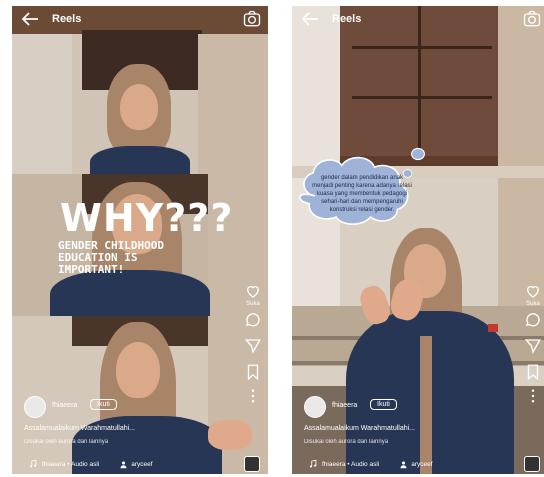 This screenshot has width=544, height=477. I want to click on thought-dot-large, so click(418, 154).